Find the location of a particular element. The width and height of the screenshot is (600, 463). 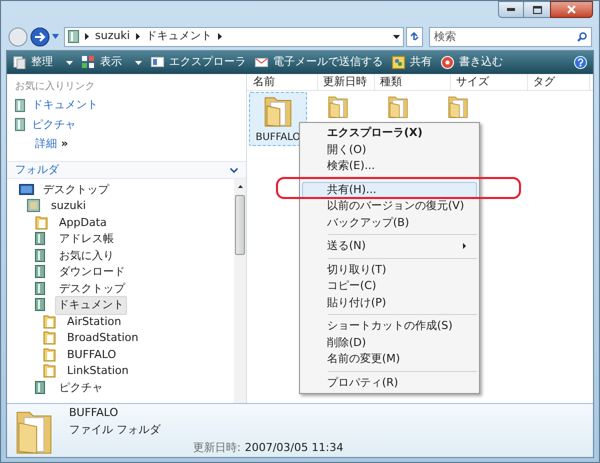

window-icon is located at coordinates (157, 62).